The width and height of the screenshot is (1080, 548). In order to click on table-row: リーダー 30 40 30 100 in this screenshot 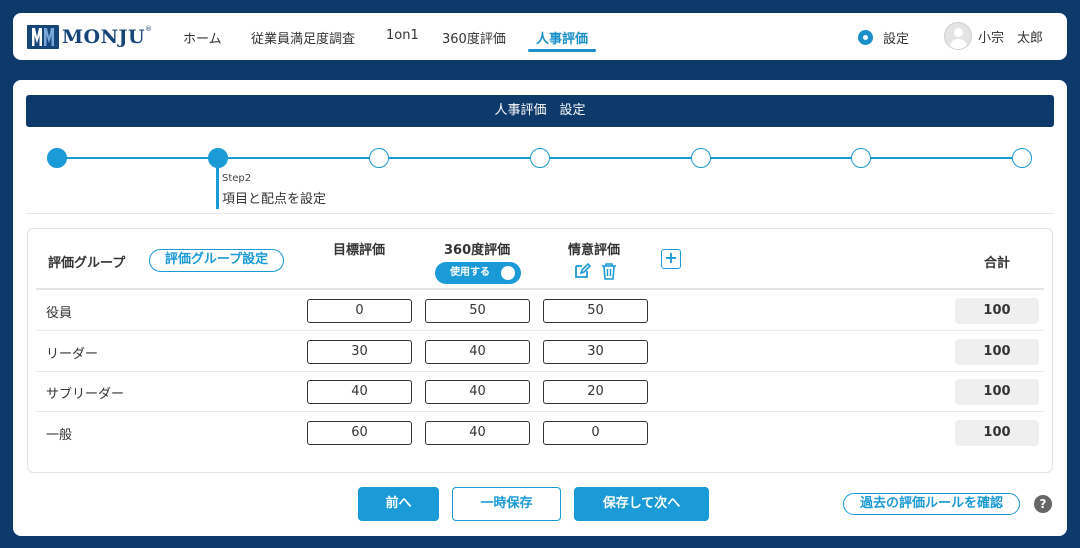, I will do `click(540, 351)`.